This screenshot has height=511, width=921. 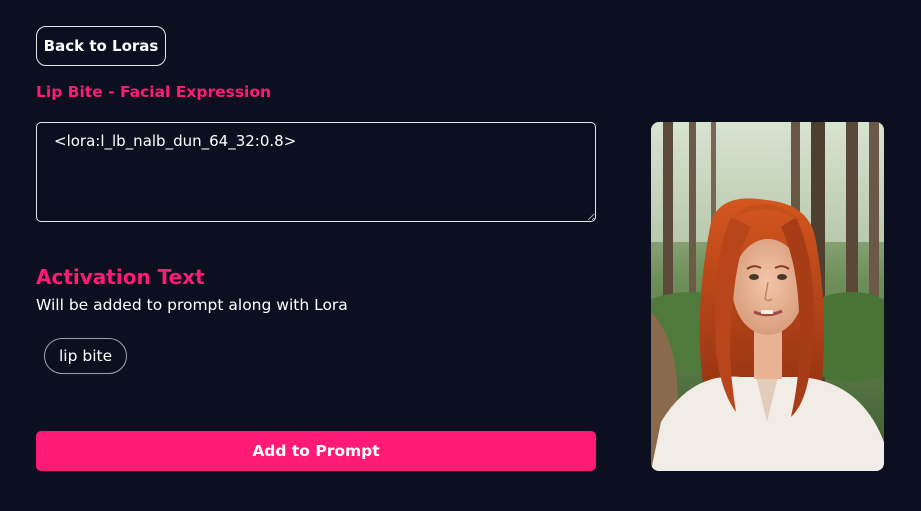 What do you see at coordinates (154, 92) in the screenshot?
I see `lora-title: Lip Bite - Facial Expression` at bounding box center [154, 92].